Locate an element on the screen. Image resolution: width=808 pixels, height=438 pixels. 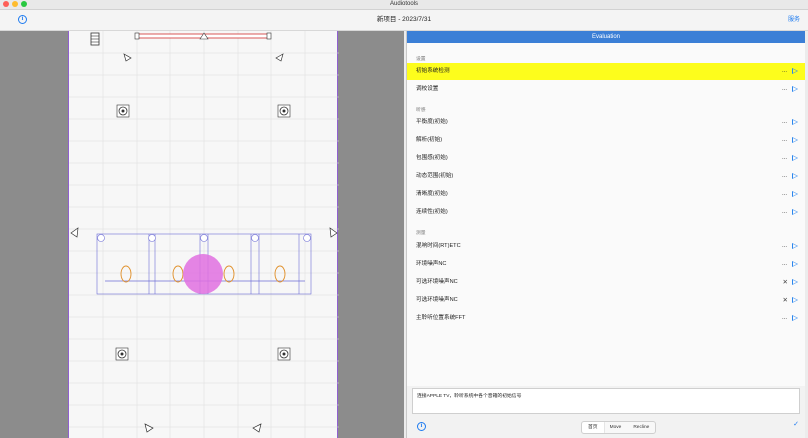
document-title: 新项目 - 2023/7/31 is located at coordinates (404, 19).